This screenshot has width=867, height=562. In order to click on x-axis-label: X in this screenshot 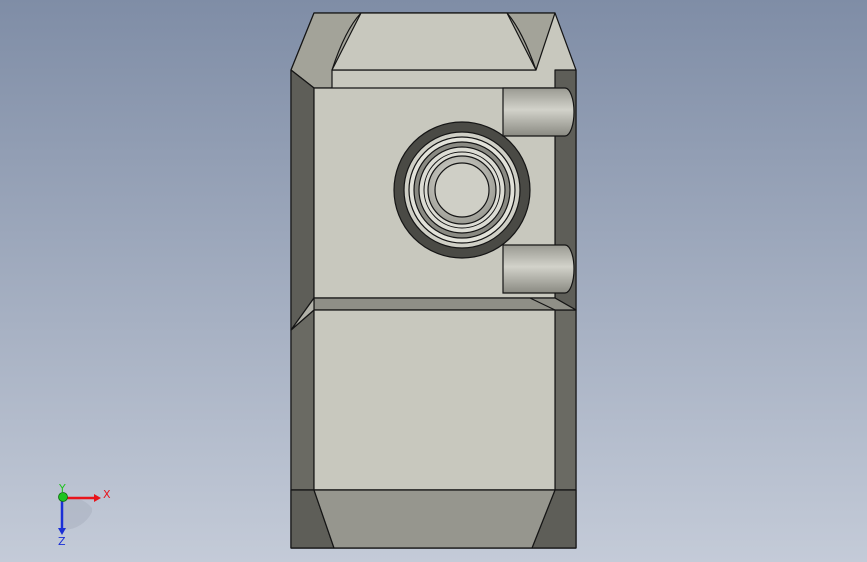, I will do `click(107, 494)`.